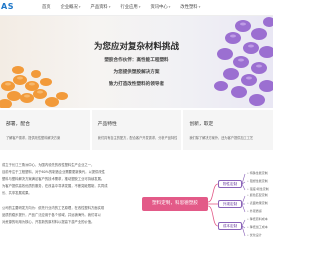 The height and width of the screenshot is (262, 320). Describe the element at coordinates (137, 138) in the screenshot. I see `feature-description: 我们具有自主的配方，配合客户开发需求，分析产品特性` at that location.